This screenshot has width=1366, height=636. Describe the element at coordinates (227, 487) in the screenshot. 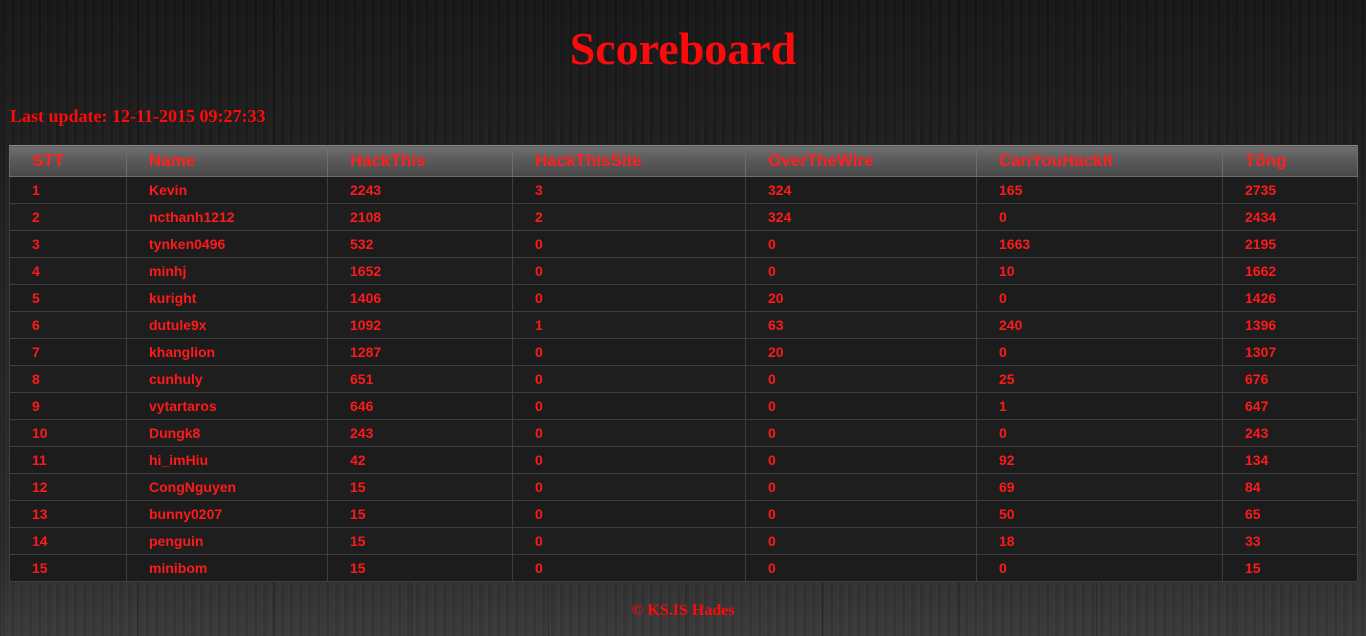

I see `cell-name: CongNguyen` at that location.